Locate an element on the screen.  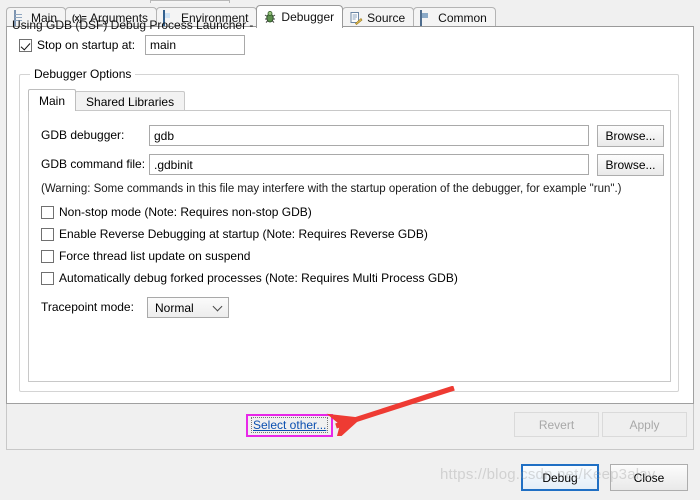
apply-button: Apply is located at coordinates (644, 424).